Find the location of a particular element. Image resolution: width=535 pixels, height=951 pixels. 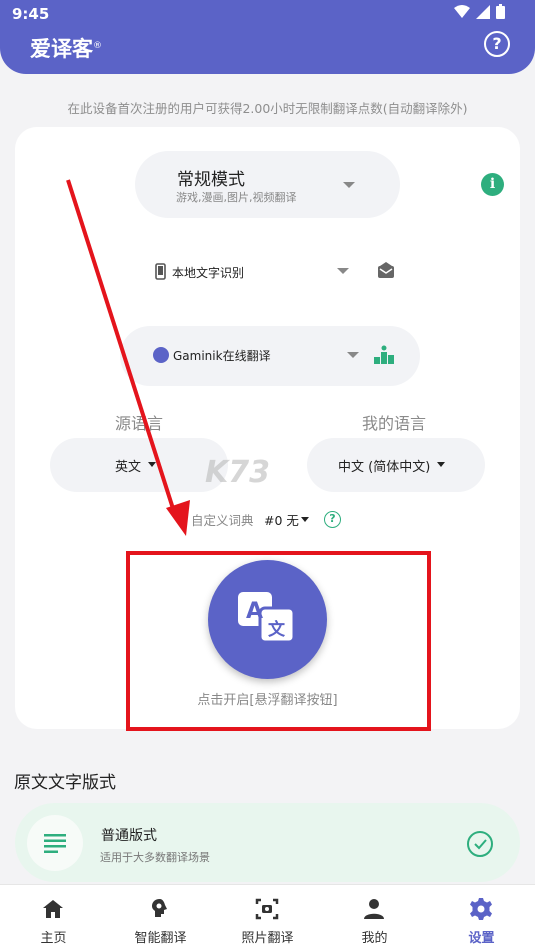

tab-smart-translate: 智能翻译 is located at coordinates (160, 918).